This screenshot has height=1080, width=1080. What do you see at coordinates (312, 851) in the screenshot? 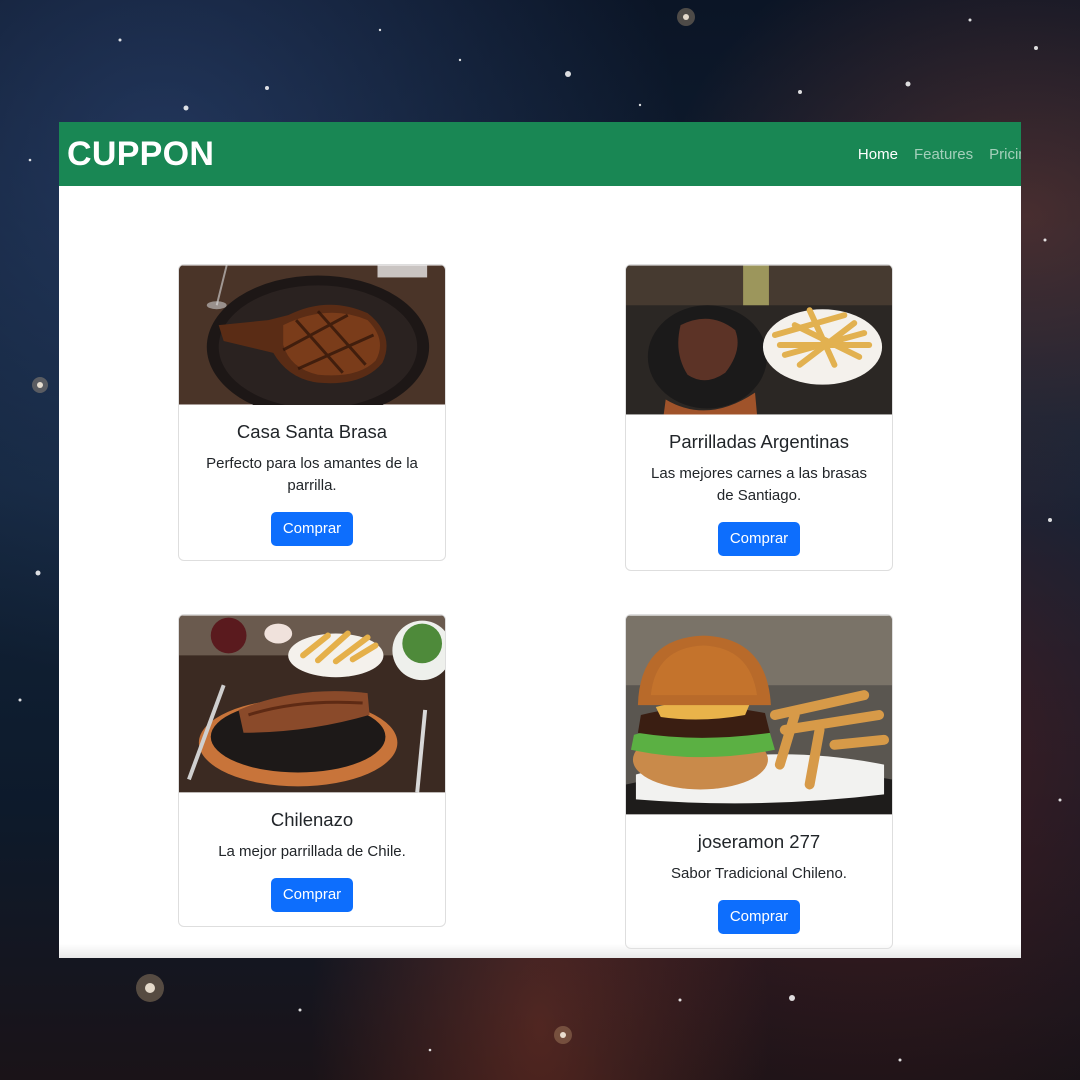
I see `card-text: La mejor parrillada de Chile.` at bounding box center [312, 851].